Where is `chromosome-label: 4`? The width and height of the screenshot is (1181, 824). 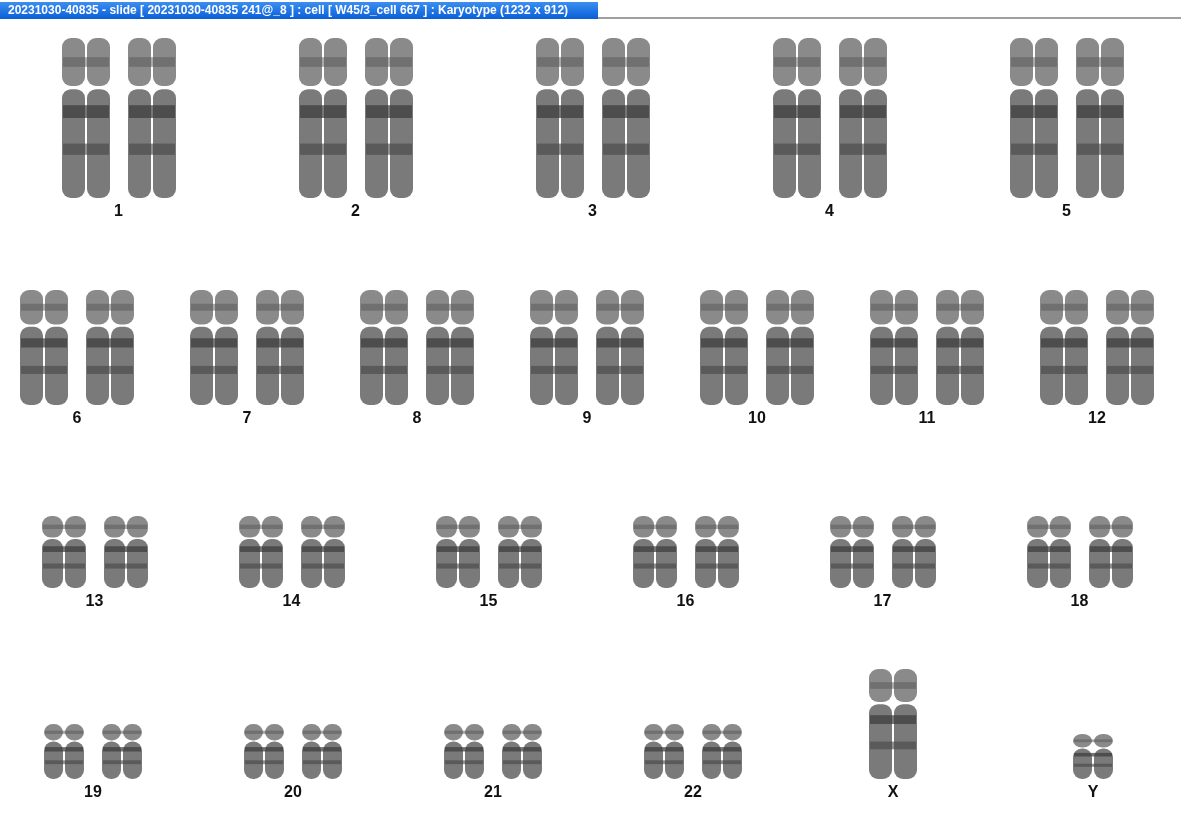 chromosome-label: 4 is located at coordinates (829, 211).